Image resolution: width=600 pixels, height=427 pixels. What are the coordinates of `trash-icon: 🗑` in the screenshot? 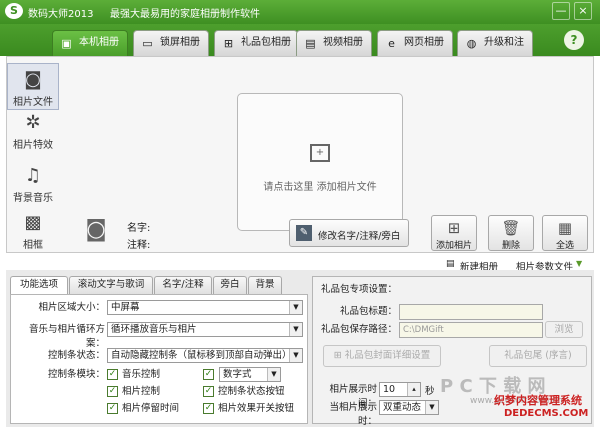 It's located at (511, 228).